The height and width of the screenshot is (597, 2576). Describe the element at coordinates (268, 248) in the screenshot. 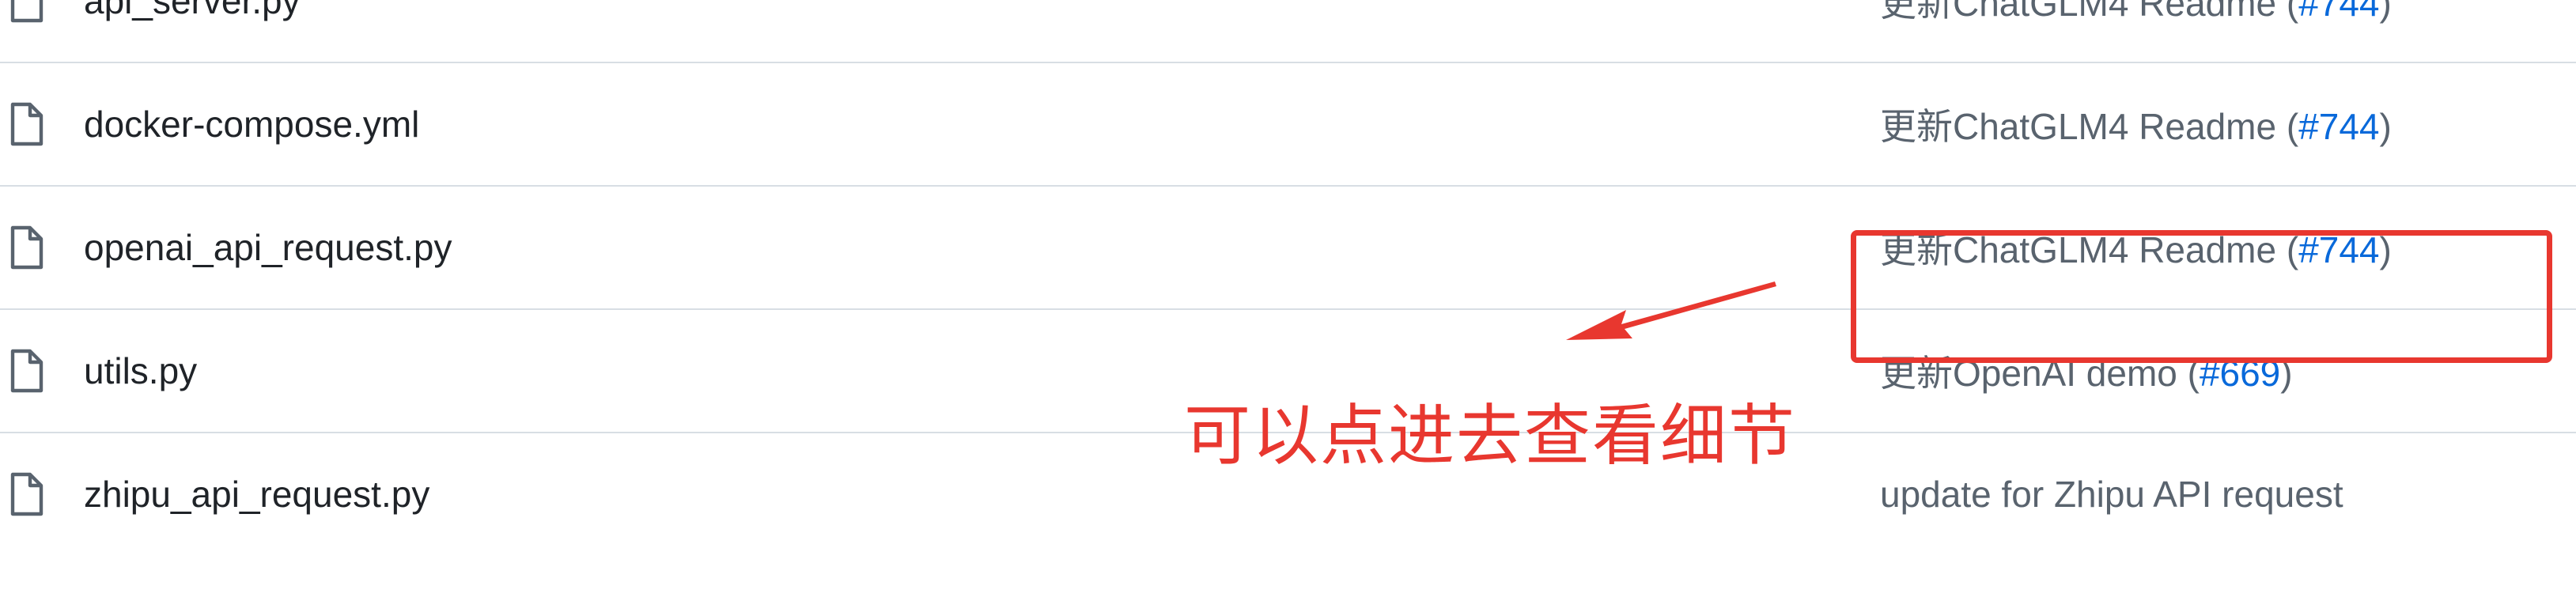

I see `file-name-link: openai_api_request.py` at that location.